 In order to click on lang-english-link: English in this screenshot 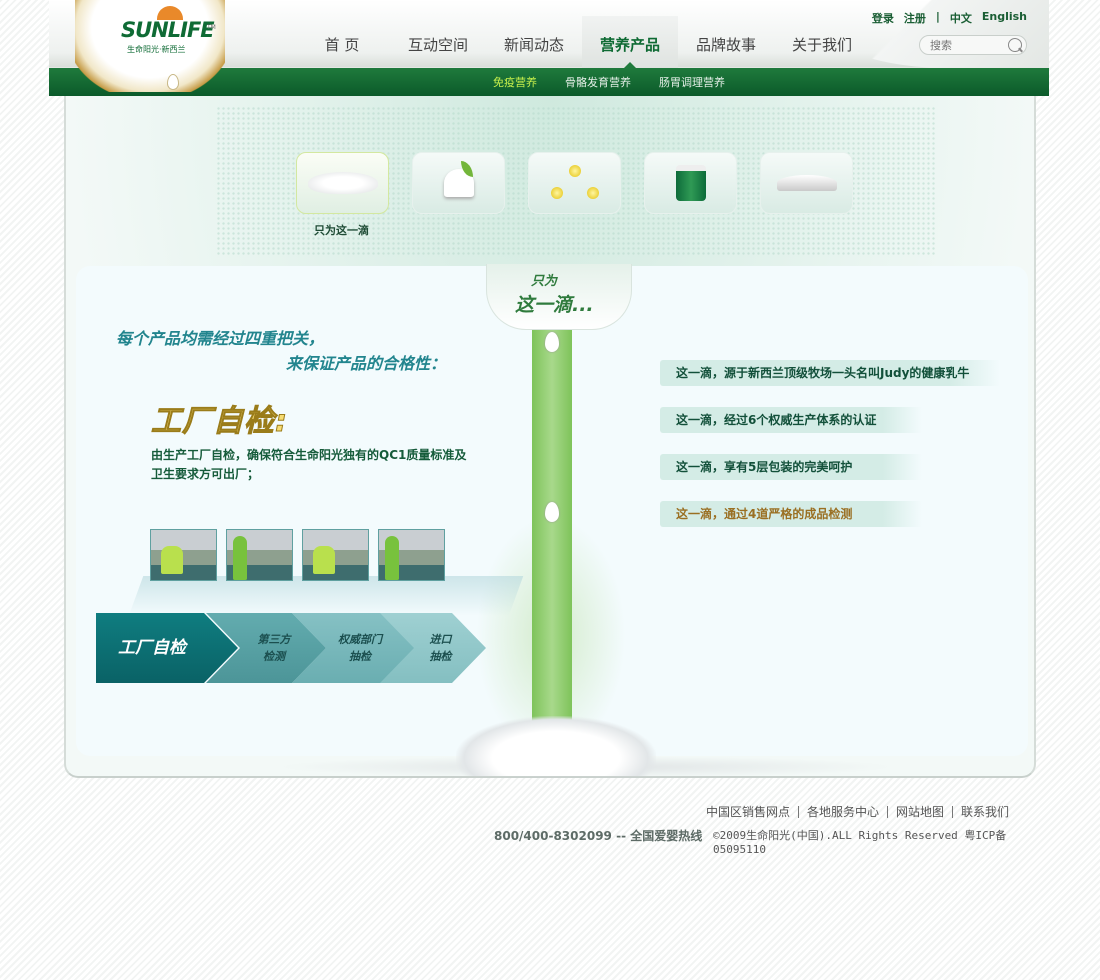, I will do `click(1004, 18)`.